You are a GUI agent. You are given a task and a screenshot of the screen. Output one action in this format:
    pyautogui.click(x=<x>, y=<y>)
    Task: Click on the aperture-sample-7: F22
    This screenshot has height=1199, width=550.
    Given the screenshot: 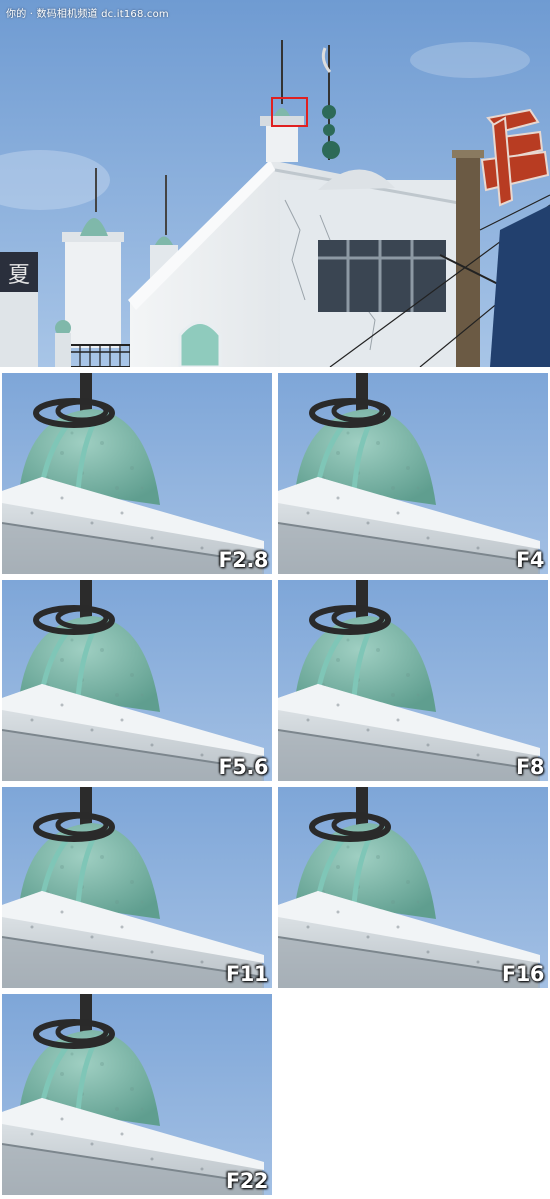 What is the action you would take?
    pyautogui.click(x=137, y=1094)
    